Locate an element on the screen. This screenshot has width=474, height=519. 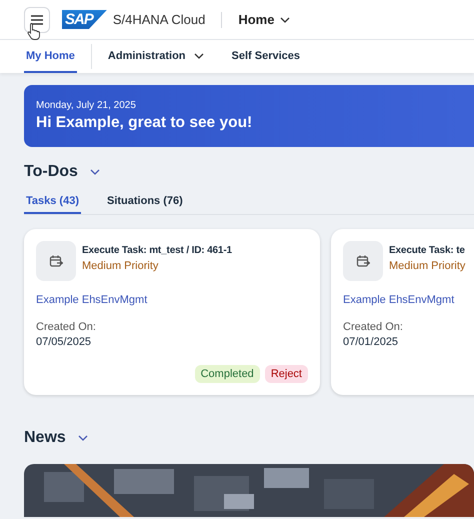
reject-button: Reject is located at coordinates (286, 374).